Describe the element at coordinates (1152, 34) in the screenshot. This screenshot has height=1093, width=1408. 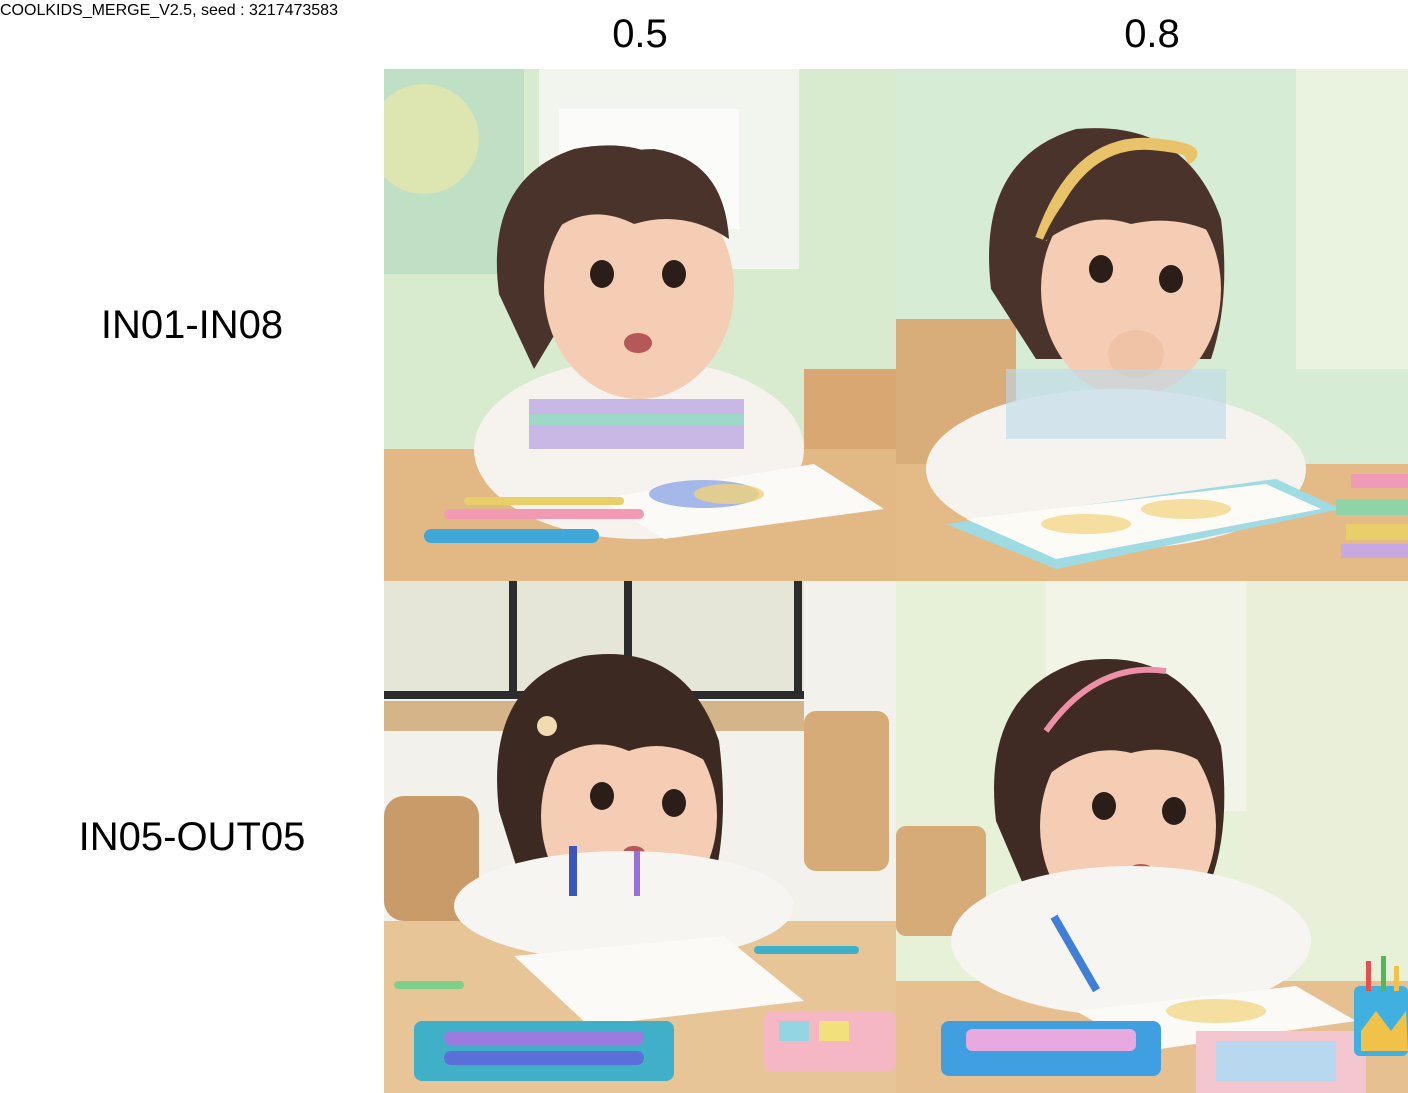
I see `column-label-1: 0.8` at that location.